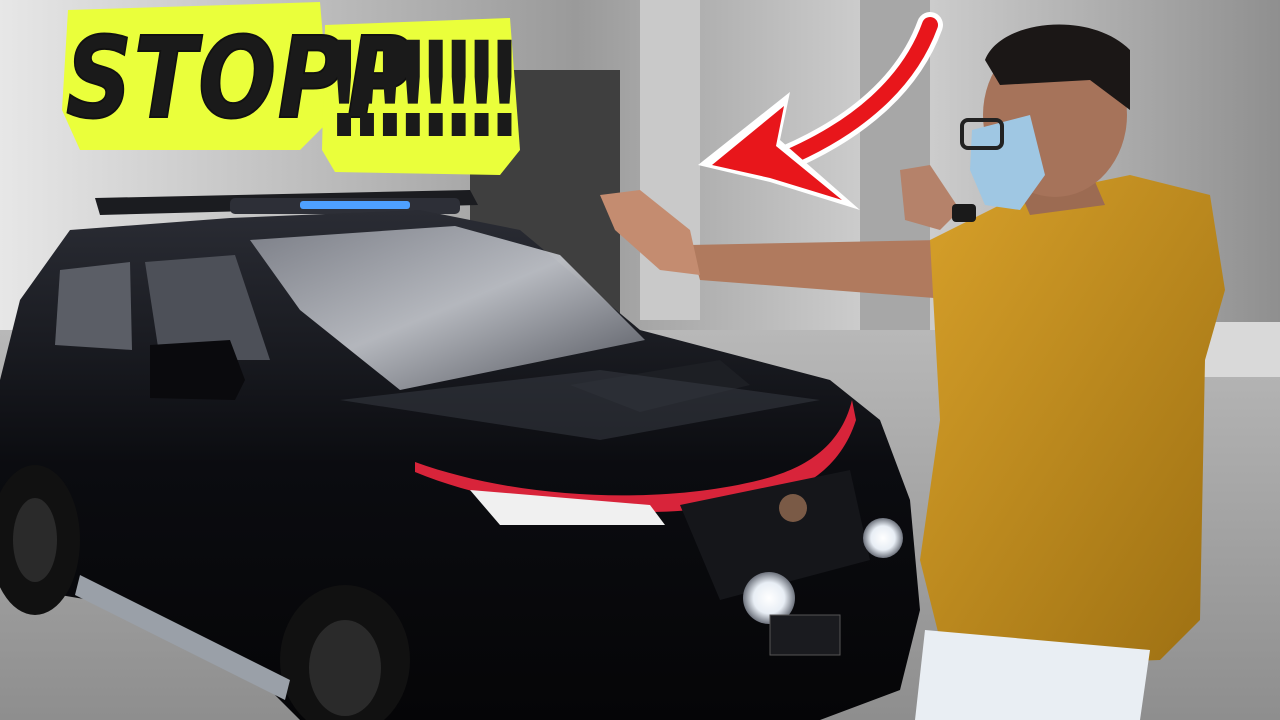 This screenshot has width=1280, height=720. I want to click on fog-lamp-right, so click(883, 538).